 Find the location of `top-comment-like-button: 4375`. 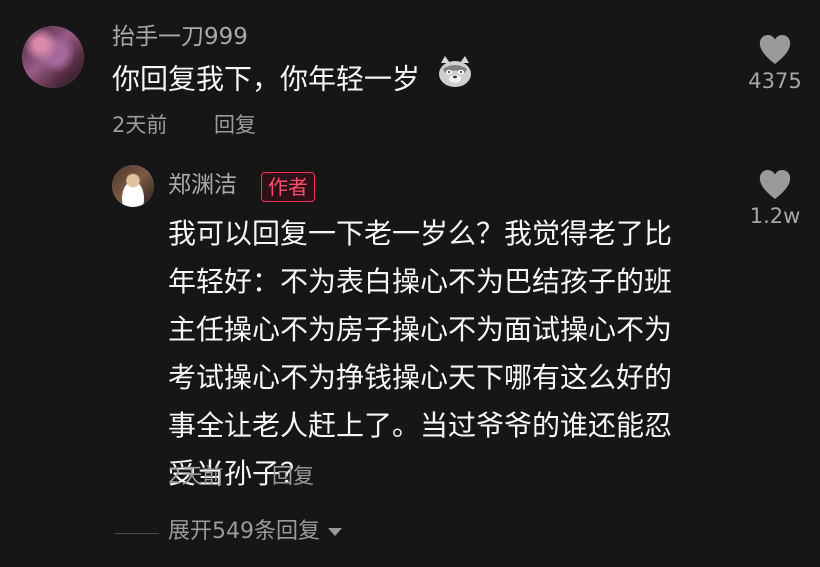

top-comment-like-button: 4375 is located at coordinates (775, 64).